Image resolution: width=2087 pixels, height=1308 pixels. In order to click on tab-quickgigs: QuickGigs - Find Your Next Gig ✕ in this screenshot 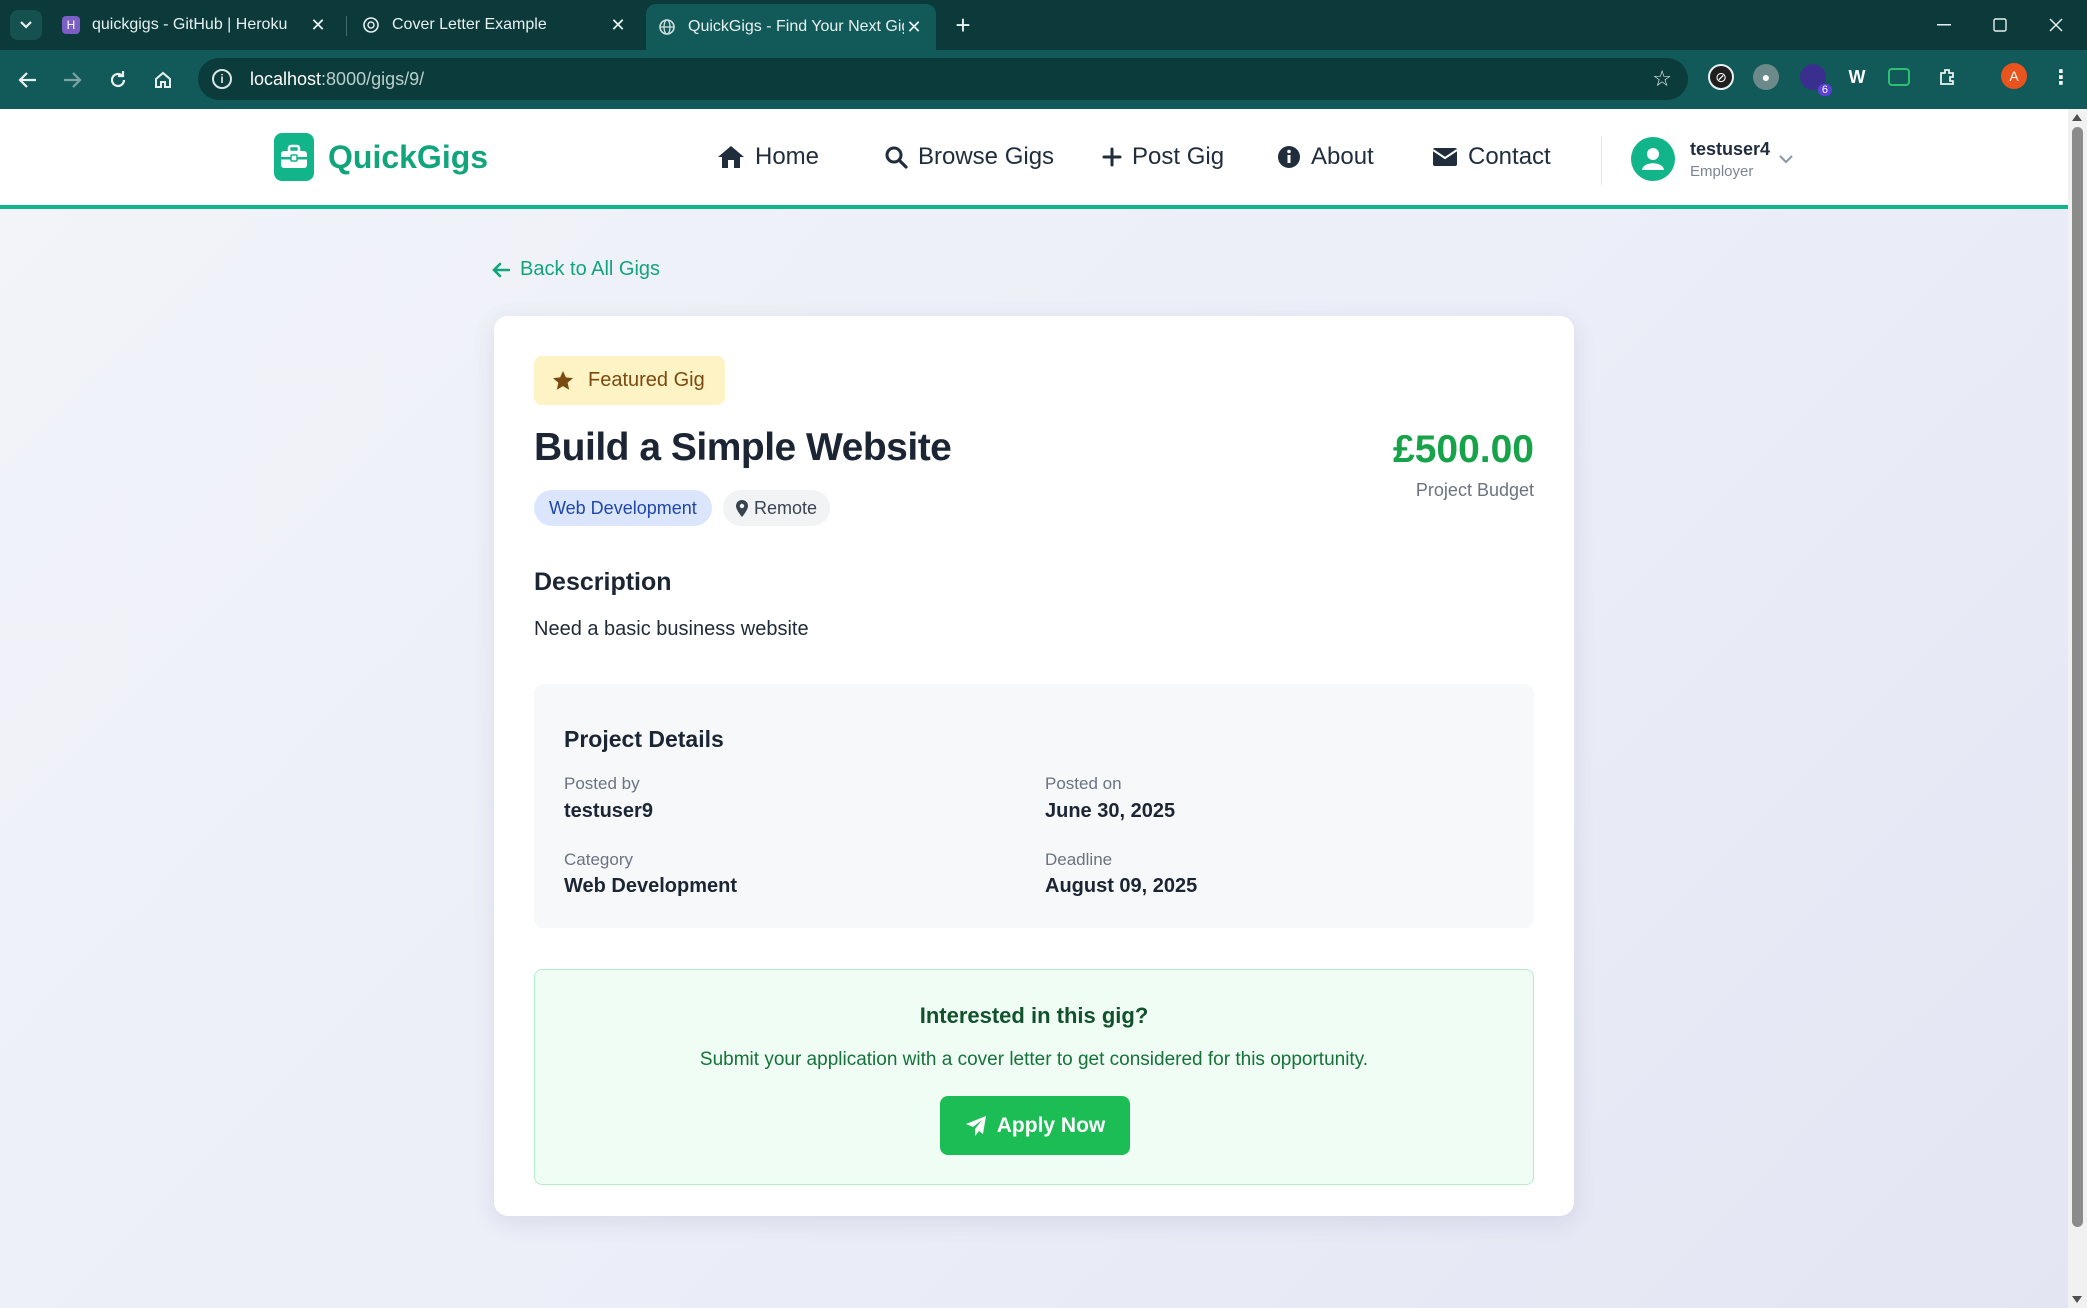, I will do `click(791, 27)`.